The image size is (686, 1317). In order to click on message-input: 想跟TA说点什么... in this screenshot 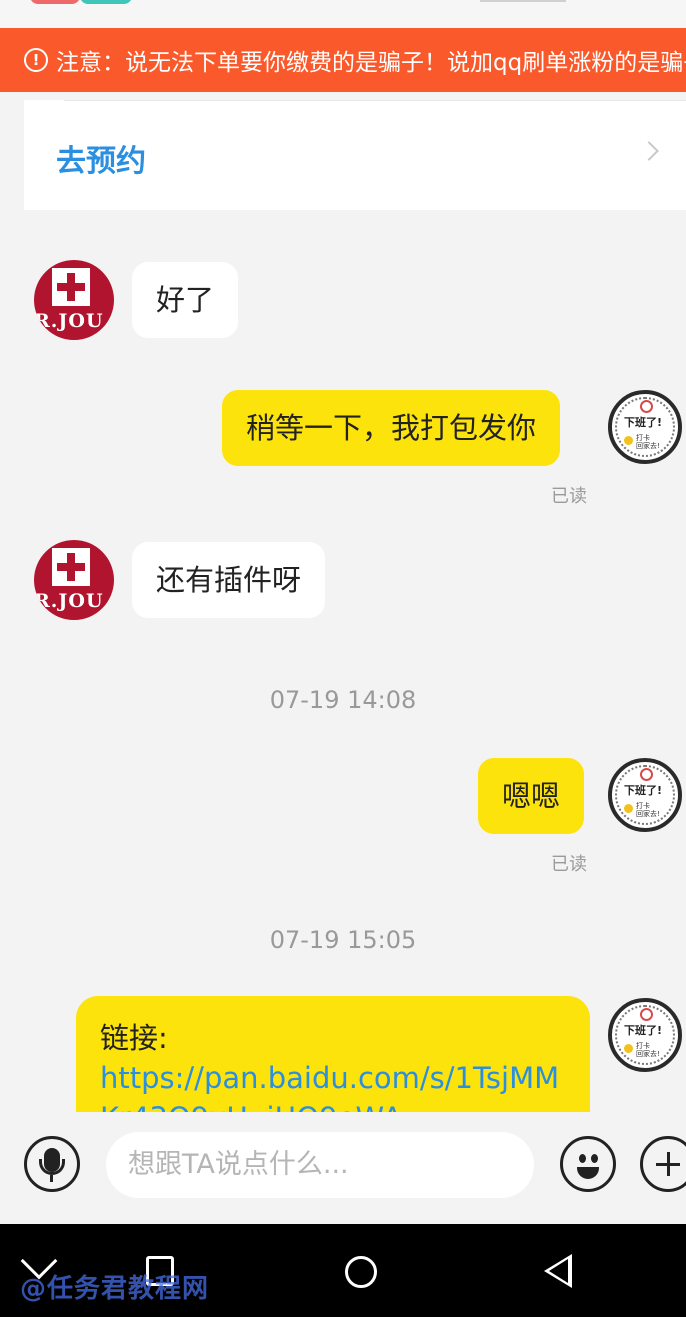, I will do `click(320, 1165)`.